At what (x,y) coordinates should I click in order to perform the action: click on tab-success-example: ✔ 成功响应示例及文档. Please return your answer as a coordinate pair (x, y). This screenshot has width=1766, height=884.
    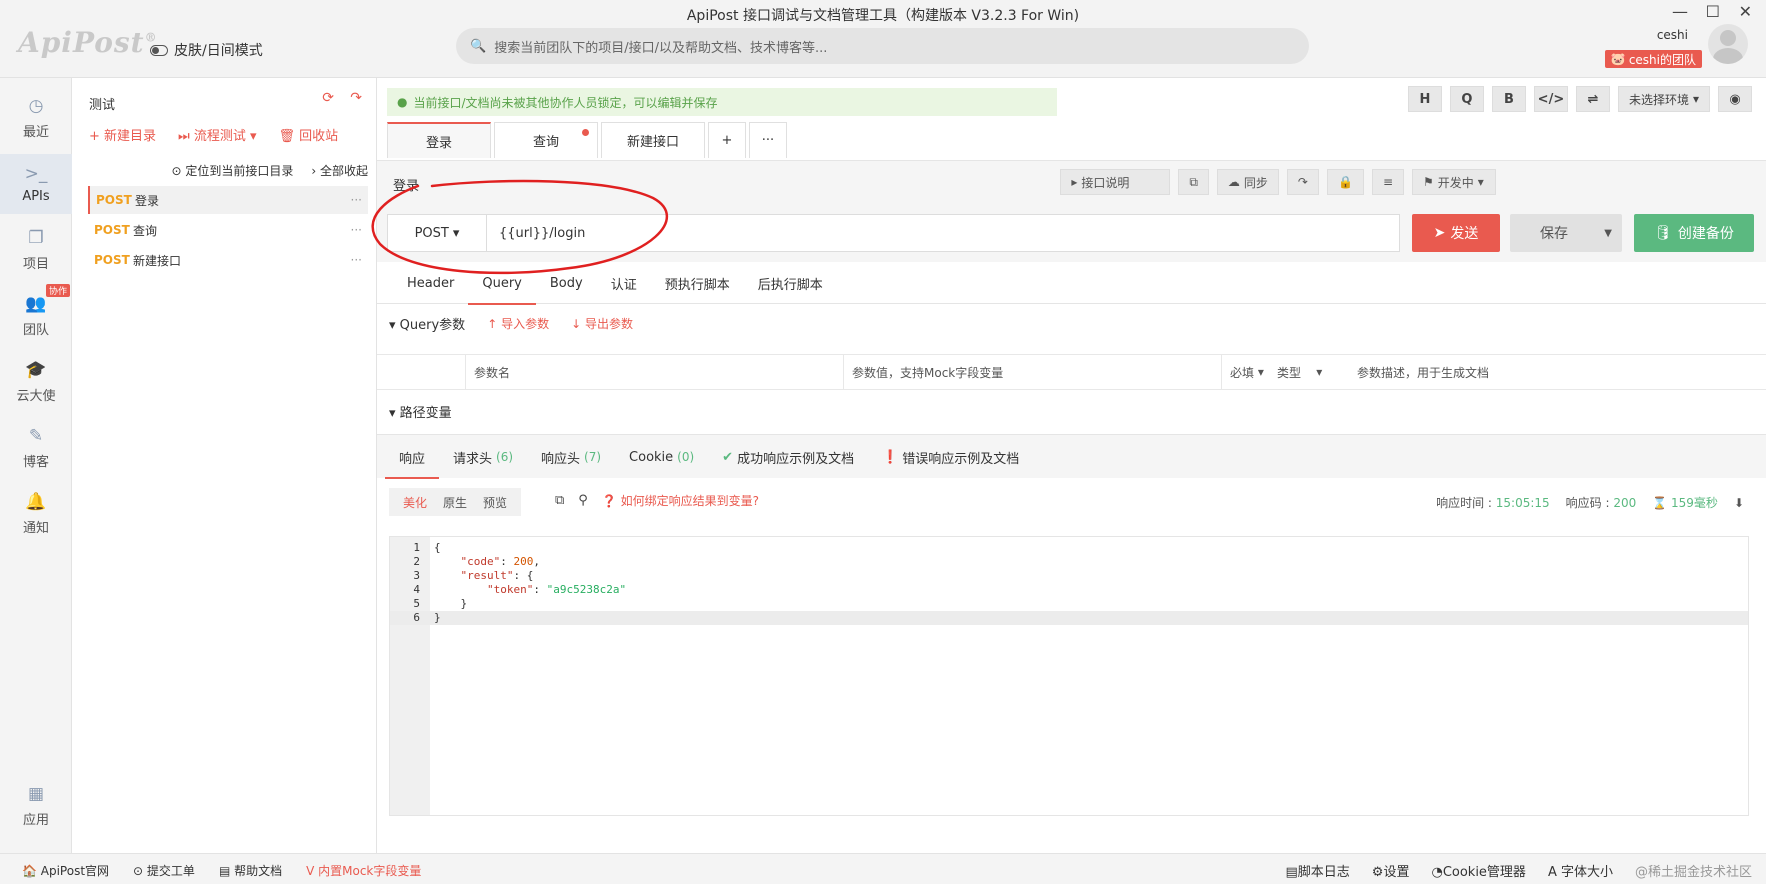
    Looking at the image, I should click on (788, 457).